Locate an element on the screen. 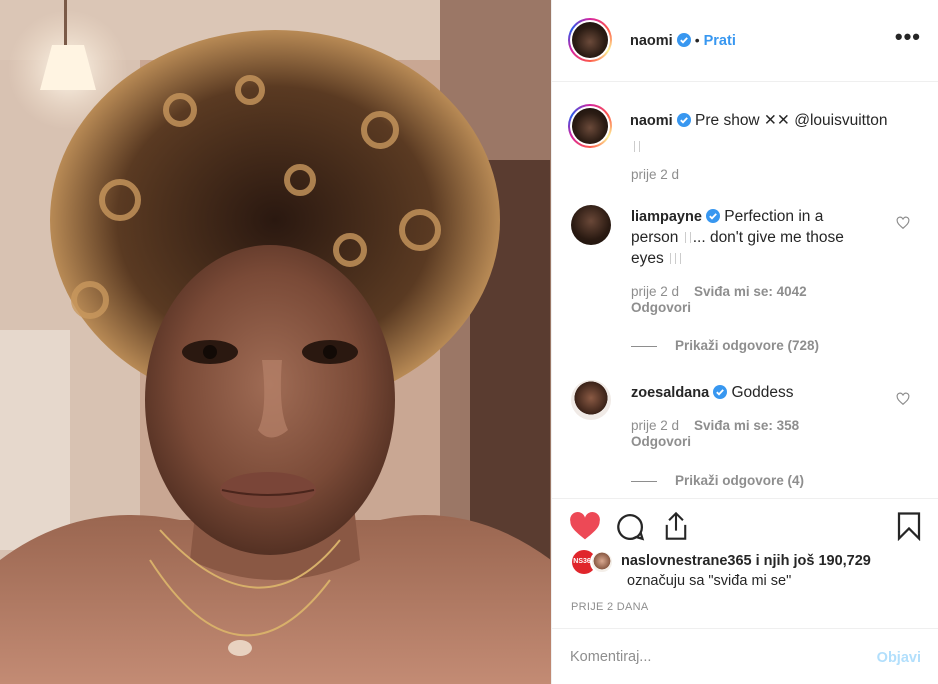  comment-meta: prije 2 d Sviđa mi se: 4042 is located at coordinates (719, 291).